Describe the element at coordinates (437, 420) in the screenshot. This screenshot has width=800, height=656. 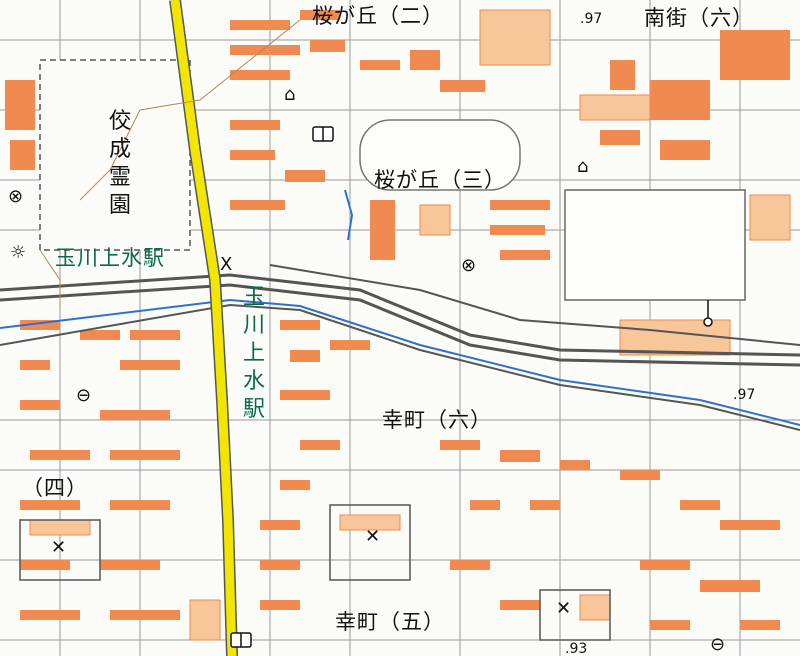
I see `area-label-saiwaicho-6: 幸町（六）` at that location.